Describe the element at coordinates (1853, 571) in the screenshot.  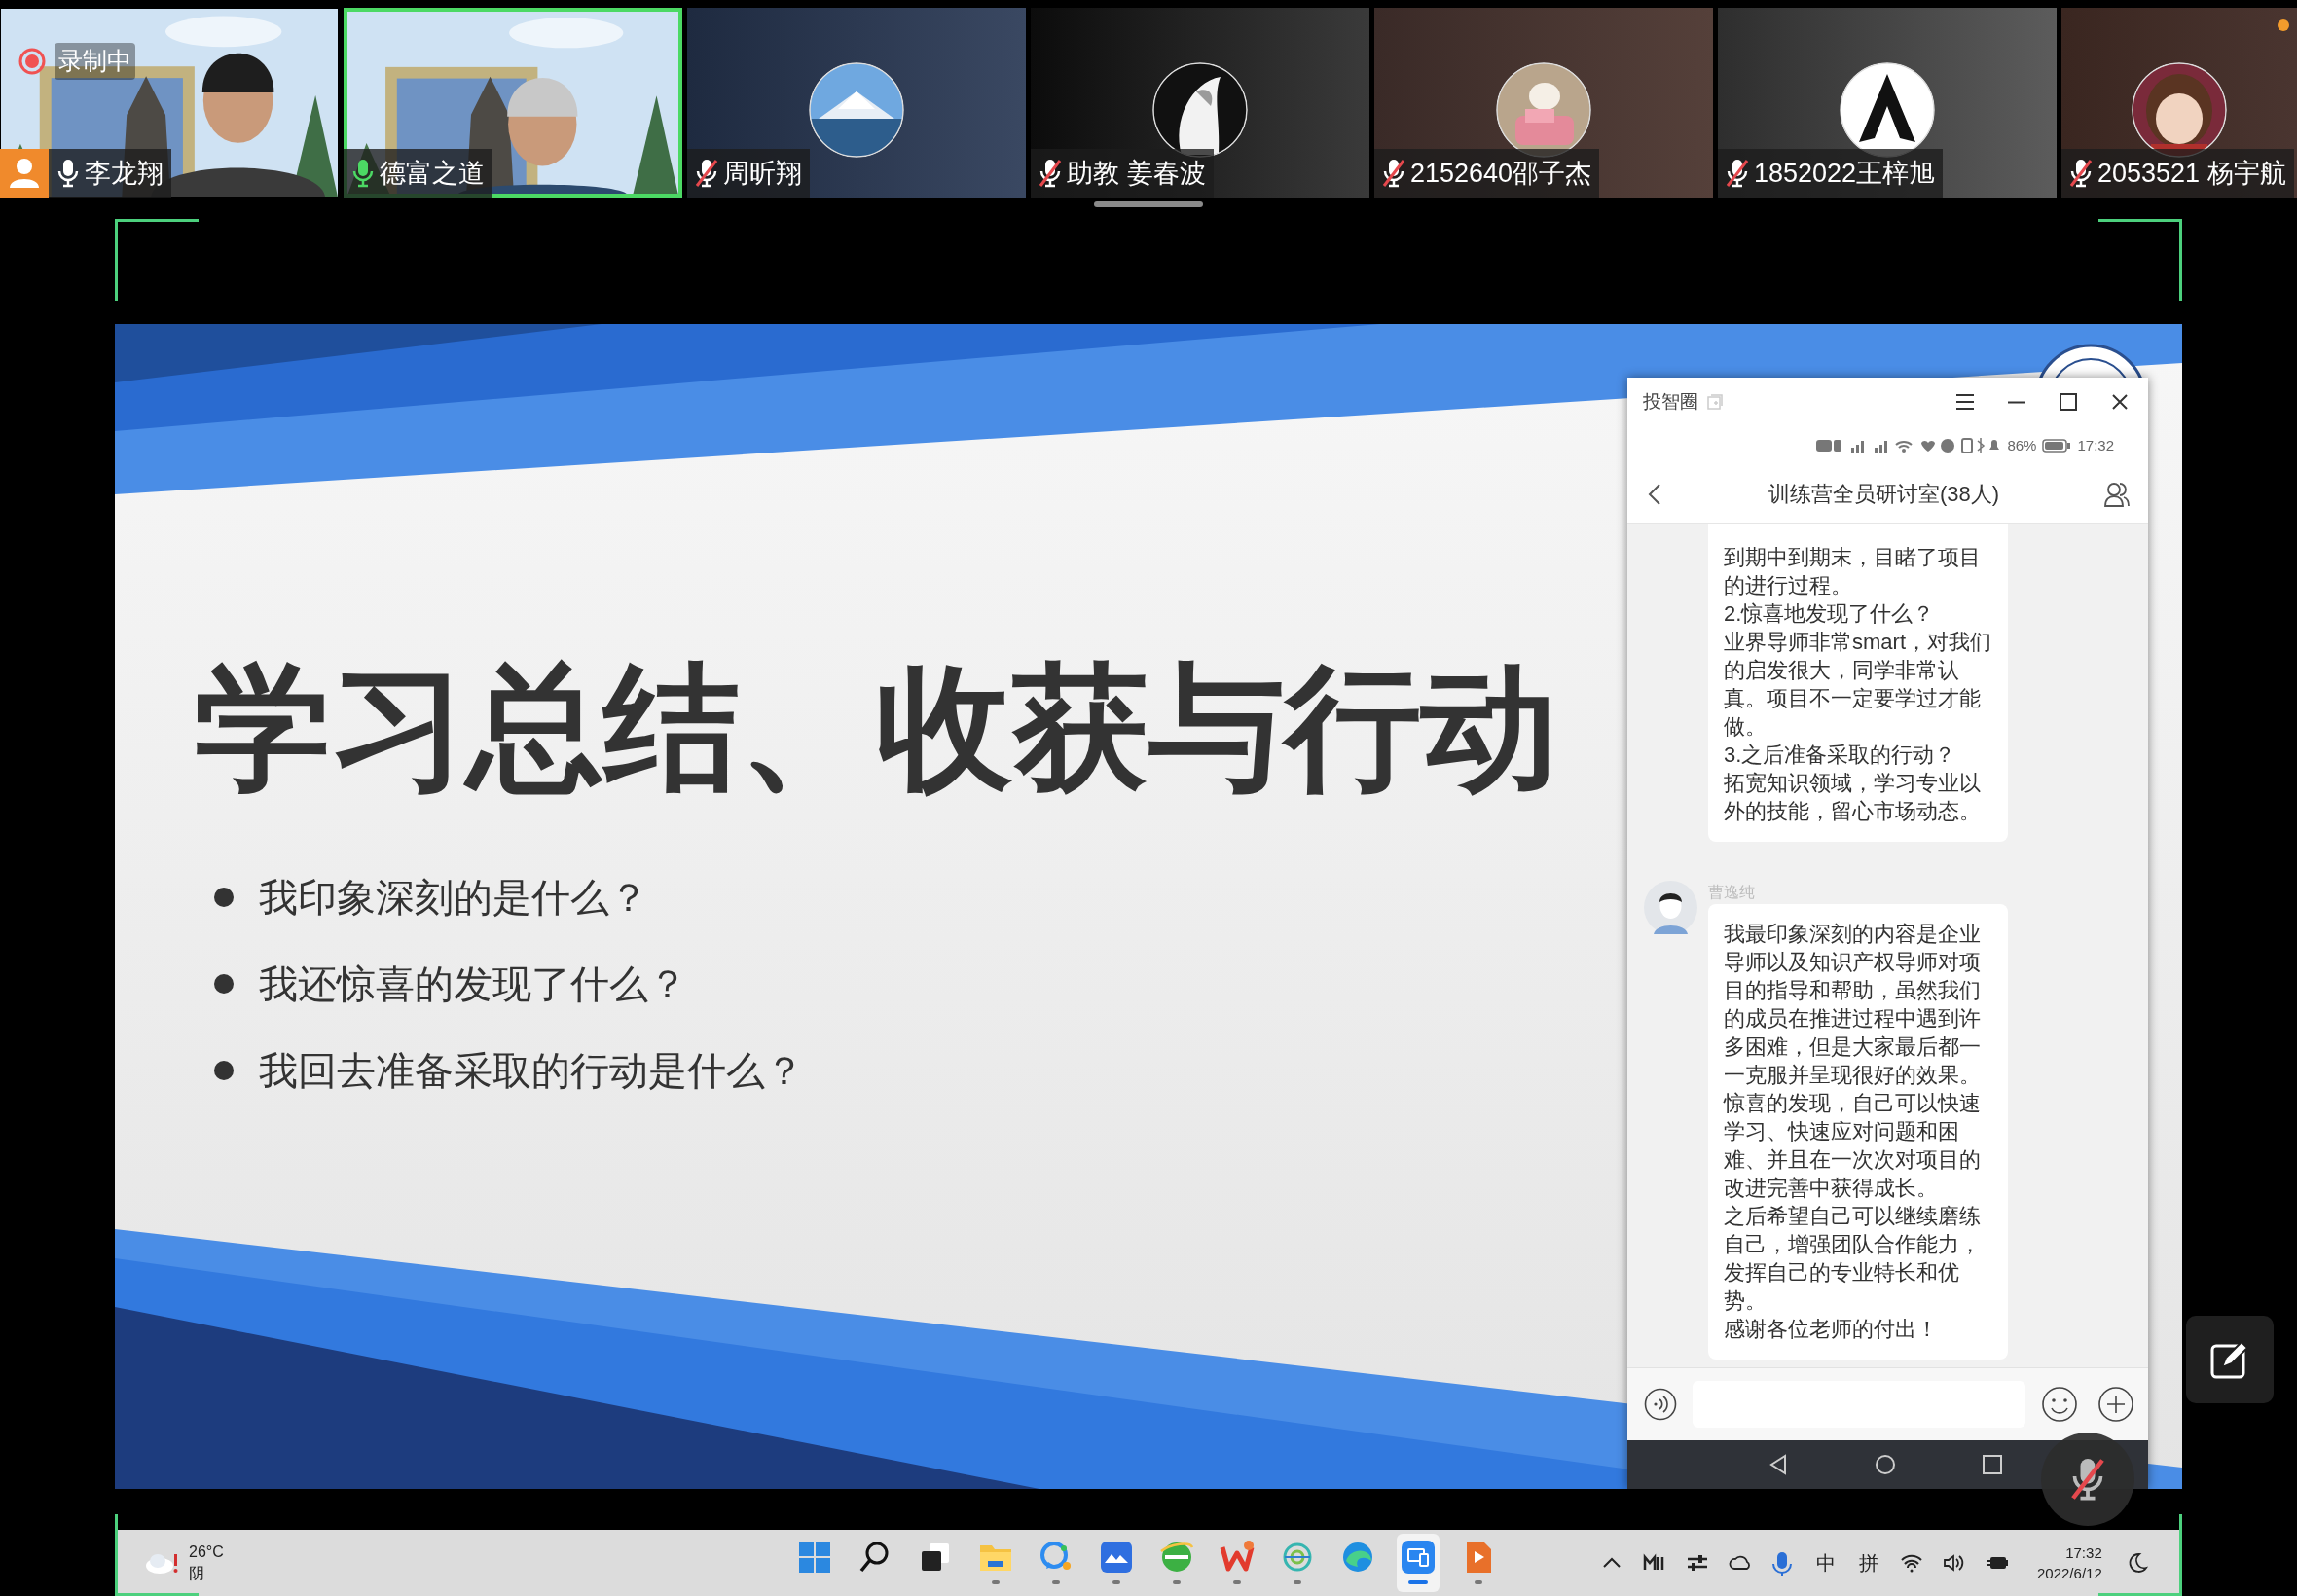
I see `message-paragraph: 到期中到期末，目睹了项目的进行过程。` at that location.